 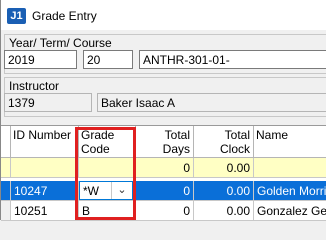 What do you see at coordinates (45, 168) in the screenshot?
I see `filter-id-cell` at bounding box center [45, 168].